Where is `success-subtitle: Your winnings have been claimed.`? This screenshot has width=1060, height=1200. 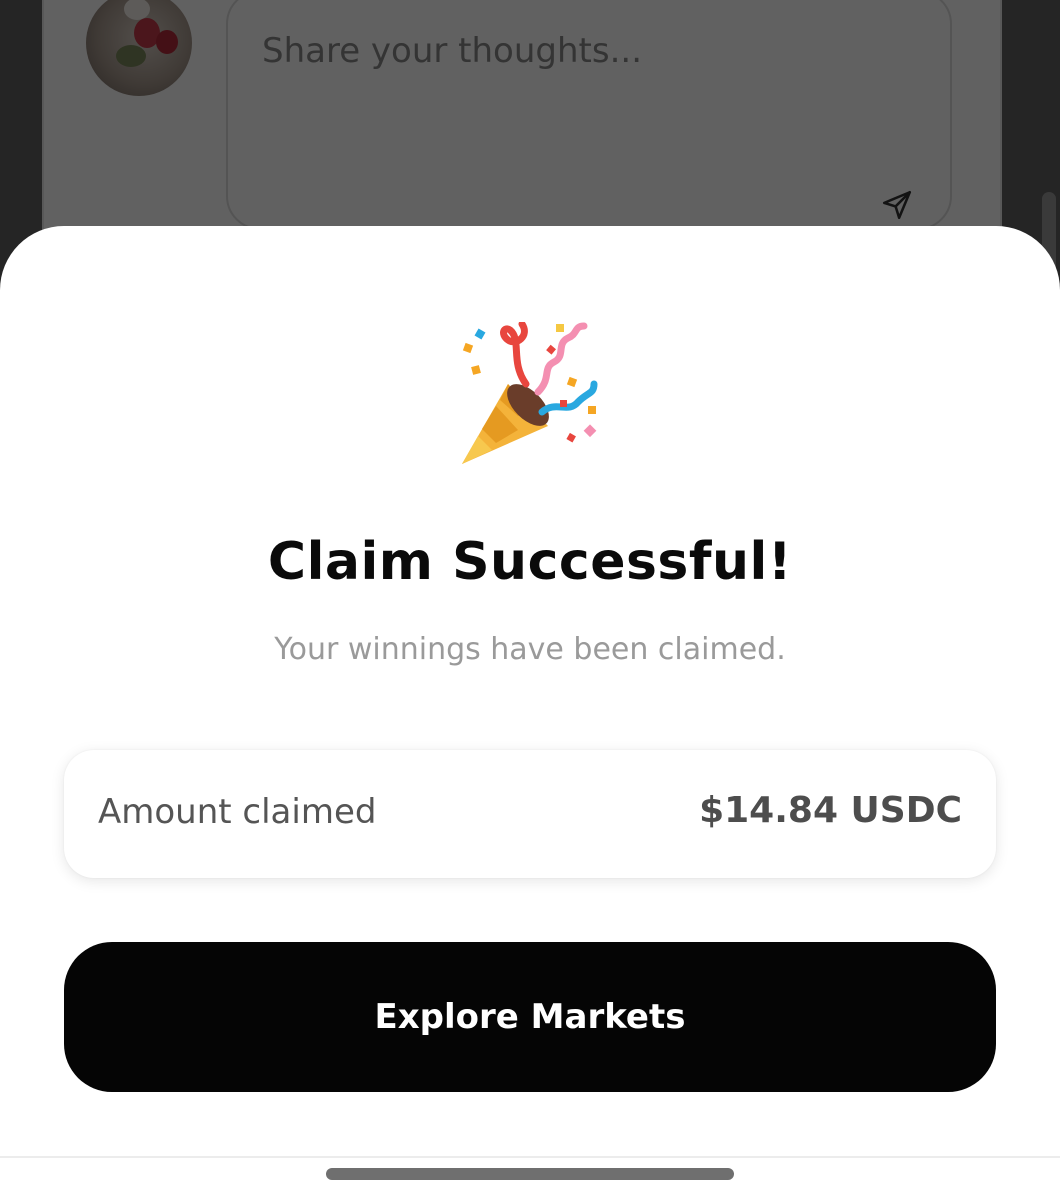
success-subtitle: Your winnings have been claimed. is located at coordinates (530, 649).